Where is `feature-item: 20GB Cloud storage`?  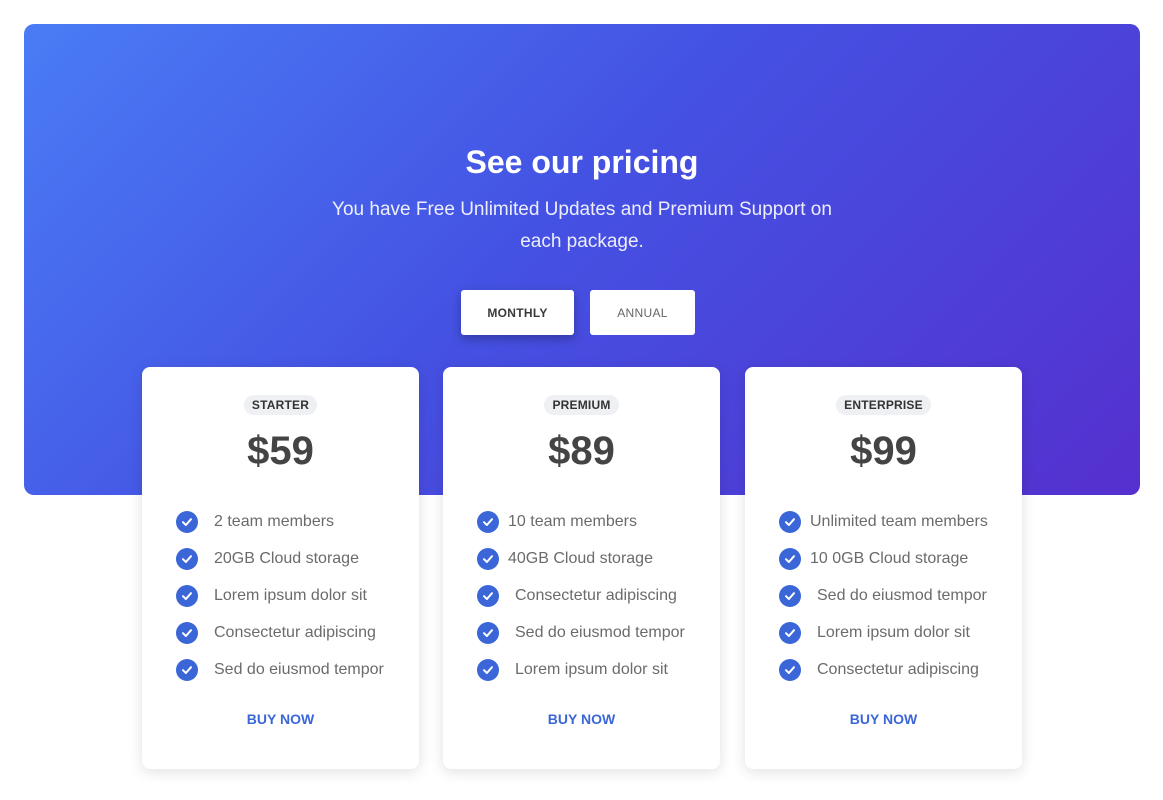 feature-item: 20GB Cloud storage is located at coordinates (292, 558).